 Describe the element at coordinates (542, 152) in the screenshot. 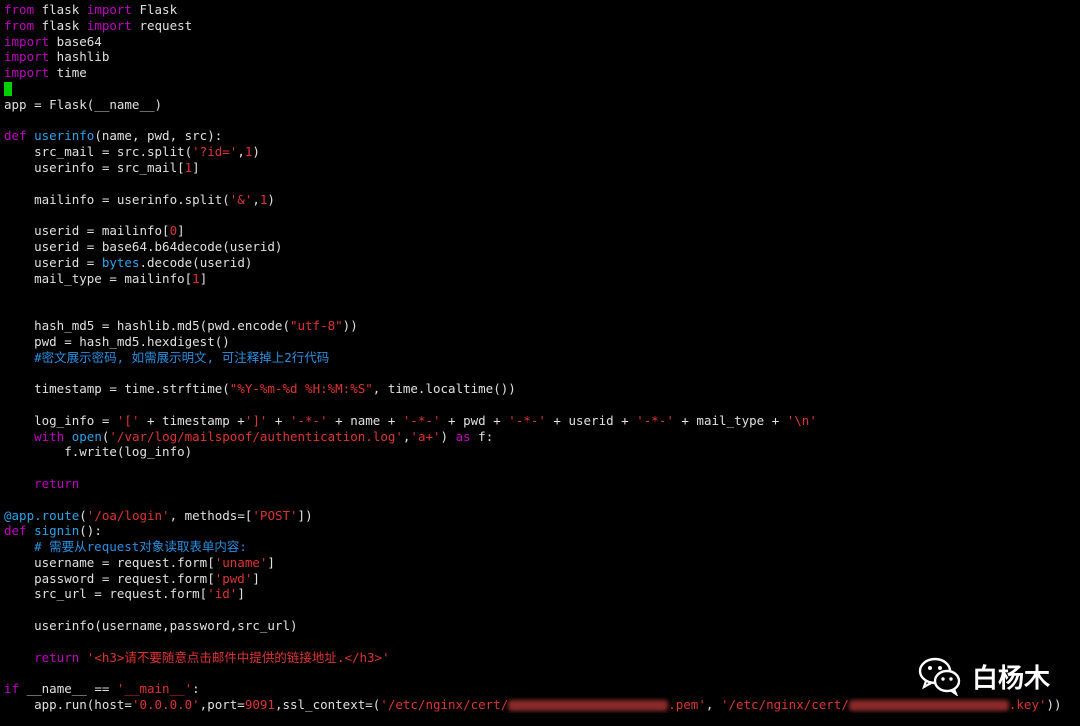

I see `code-line-10: src_mail = src.split('?id=',1)` at that location.